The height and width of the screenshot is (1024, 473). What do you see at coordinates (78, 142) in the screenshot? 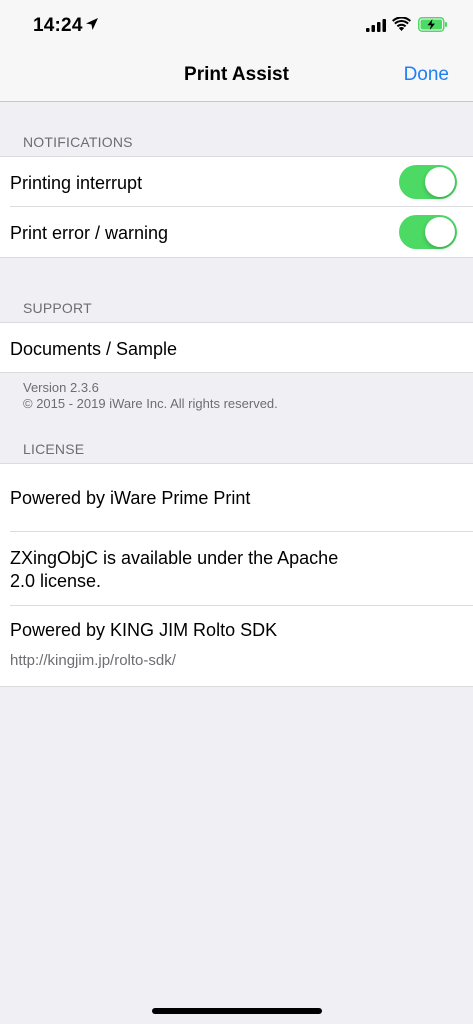
I see `notifications-section-header: NOTIFICATIONS` at bounding box center [78, 142].